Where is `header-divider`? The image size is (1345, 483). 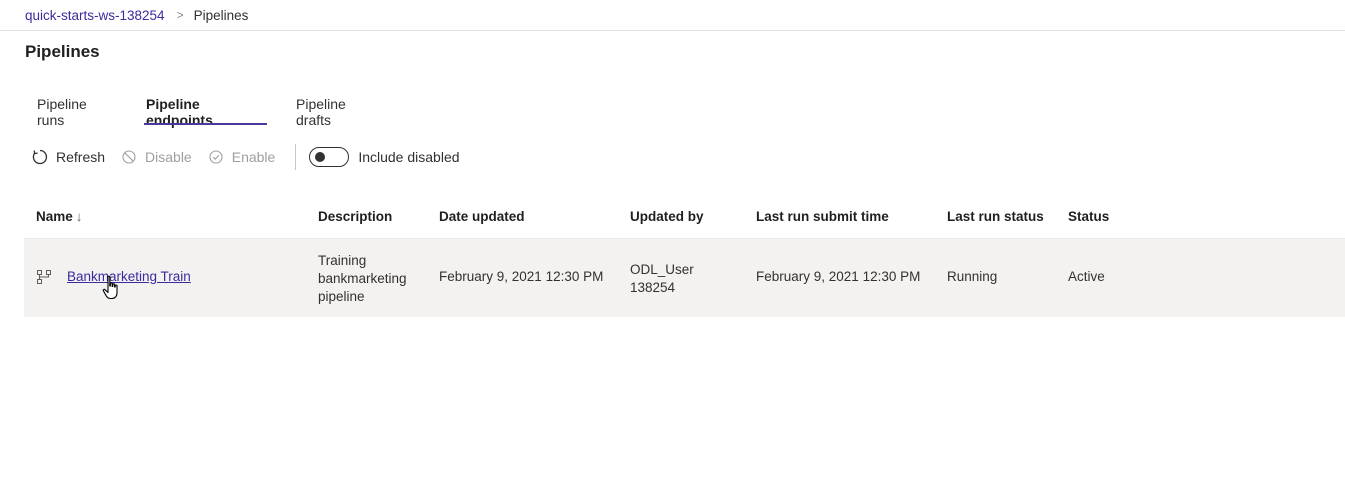 header-divider is located at coordinates (672, 30).